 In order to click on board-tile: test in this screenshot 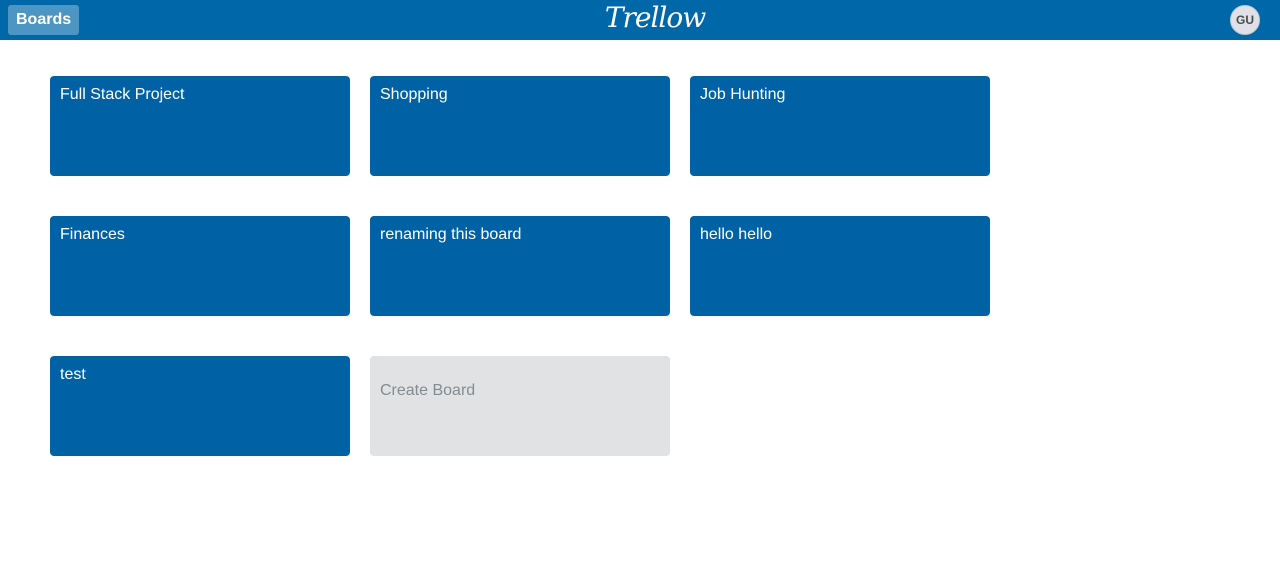, I will do `click(200, 406)`.